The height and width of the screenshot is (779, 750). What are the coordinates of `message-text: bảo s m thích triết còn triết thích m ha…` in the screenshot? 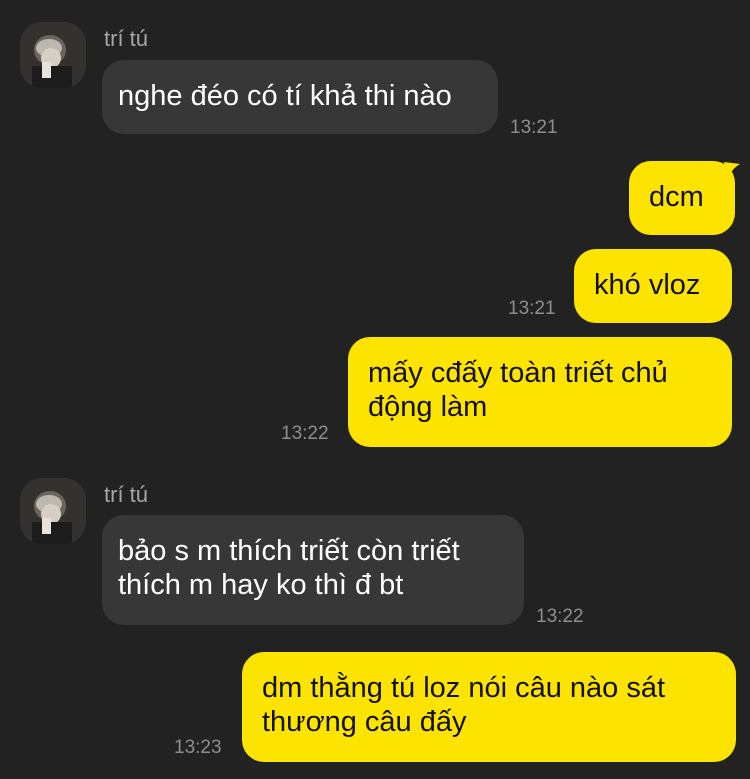 It's located at (289, 568).